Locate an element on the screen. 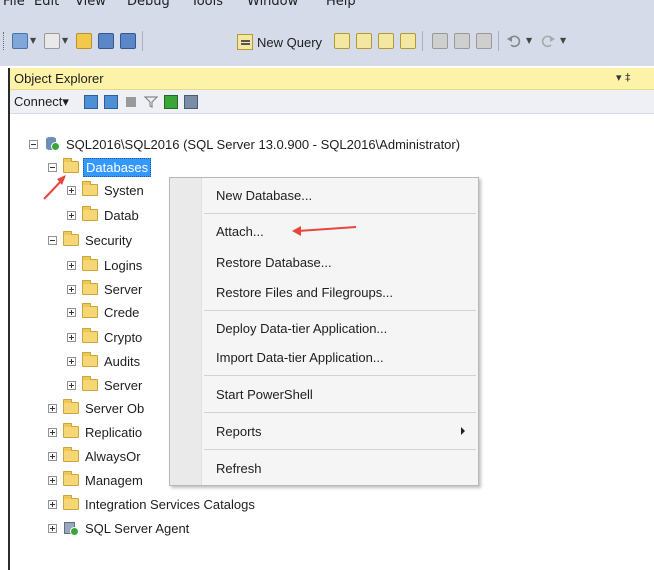 This screenshot has width=654, height=570. copy-icon is located at coordinates (462, 41).